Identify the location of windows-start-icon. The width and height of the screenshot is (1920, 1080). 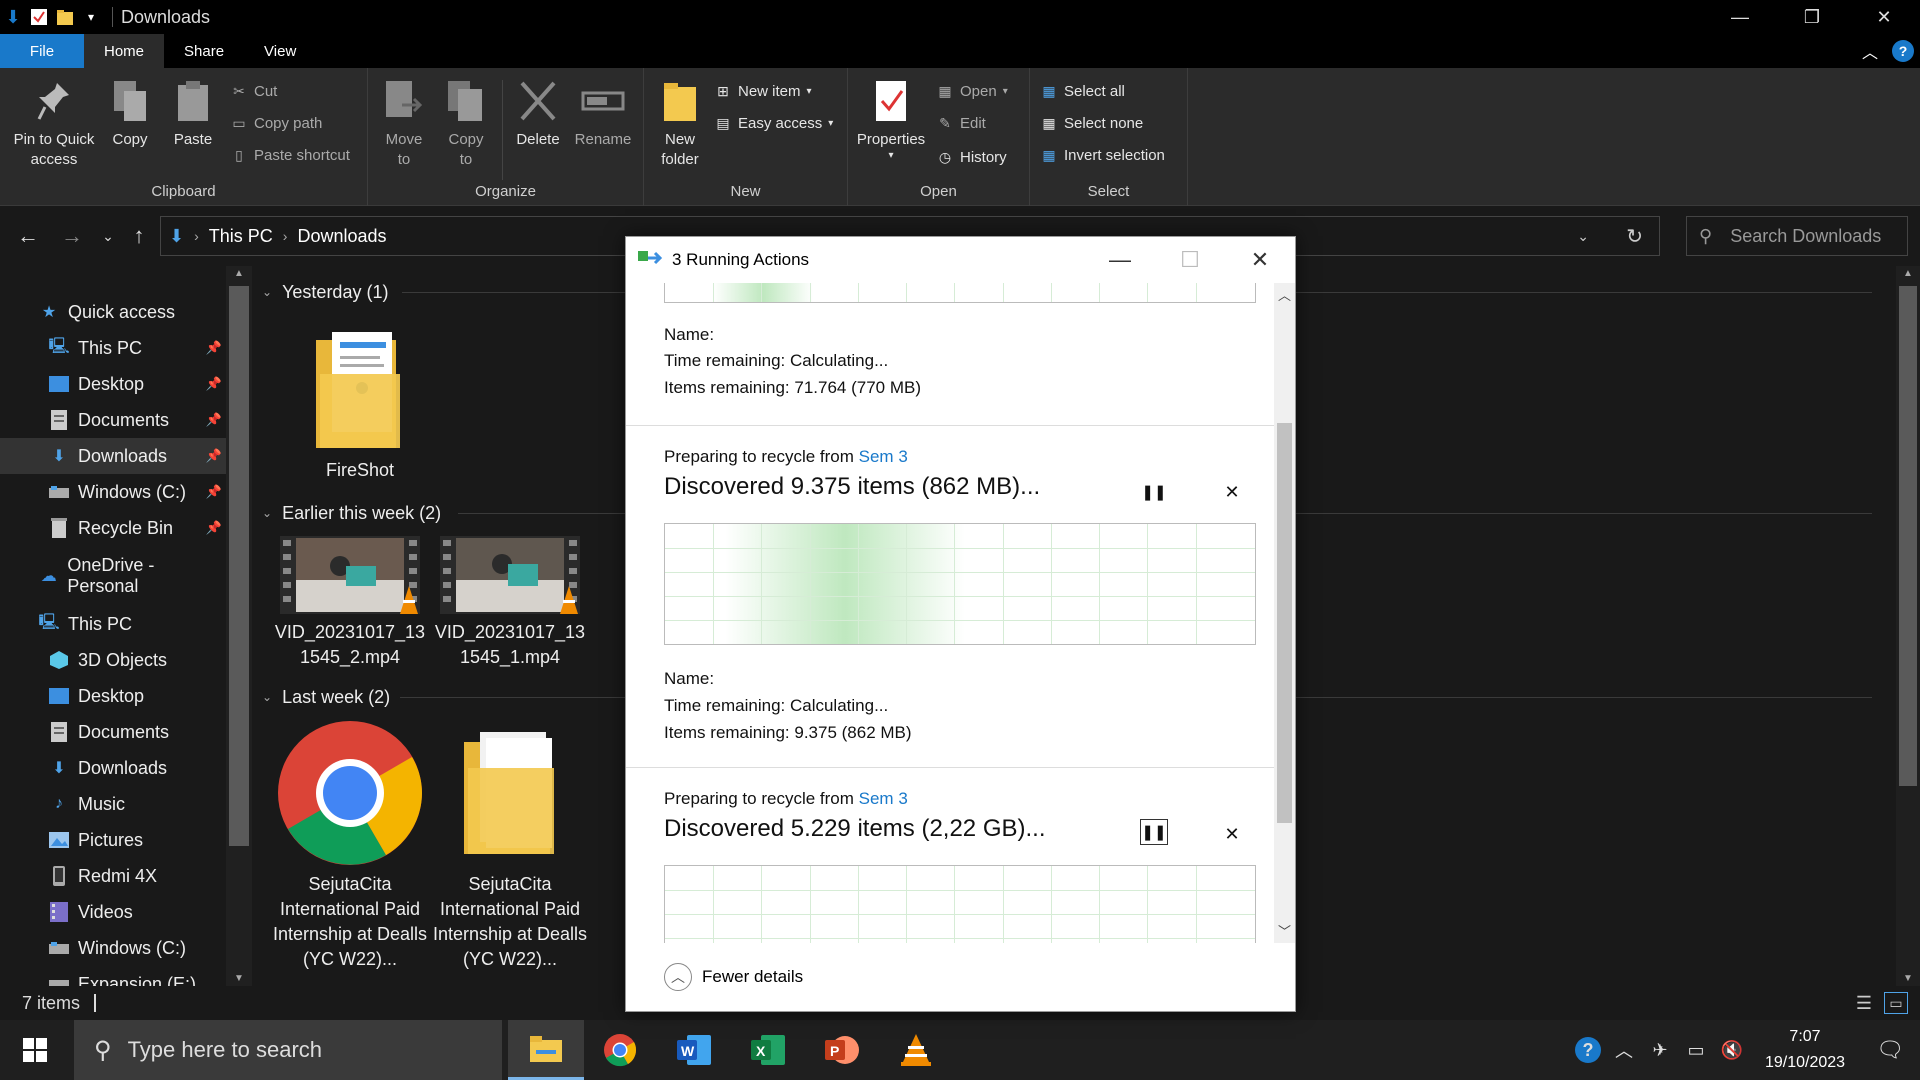
(35, 1050).